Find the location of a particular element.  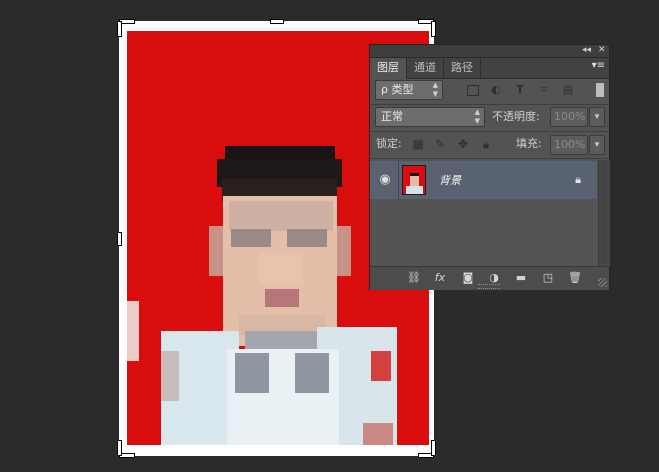

fill-input: 100% is located at coordinates (569, 145).